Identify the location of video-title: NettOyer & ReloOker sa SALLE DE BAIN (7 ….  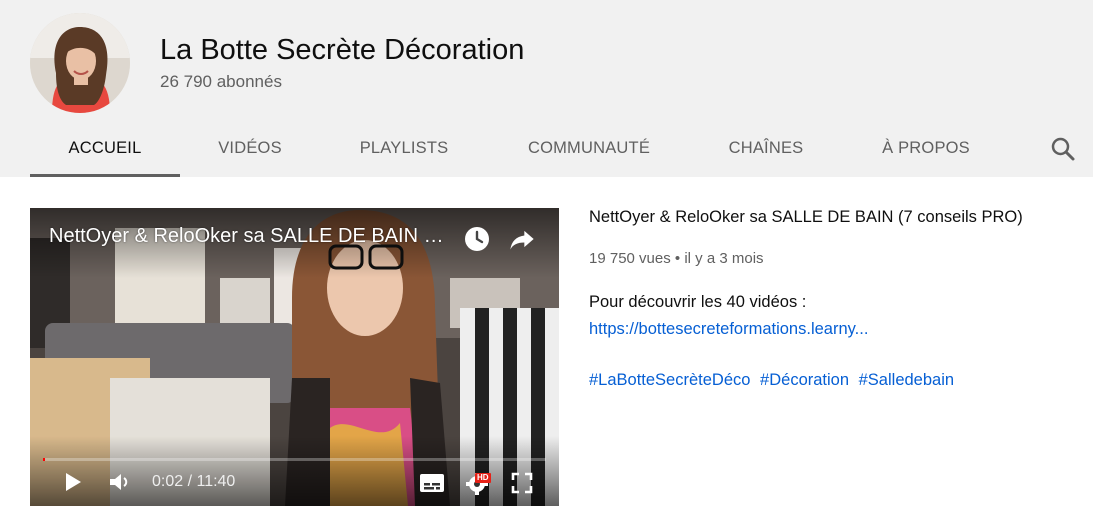
(806, 217).